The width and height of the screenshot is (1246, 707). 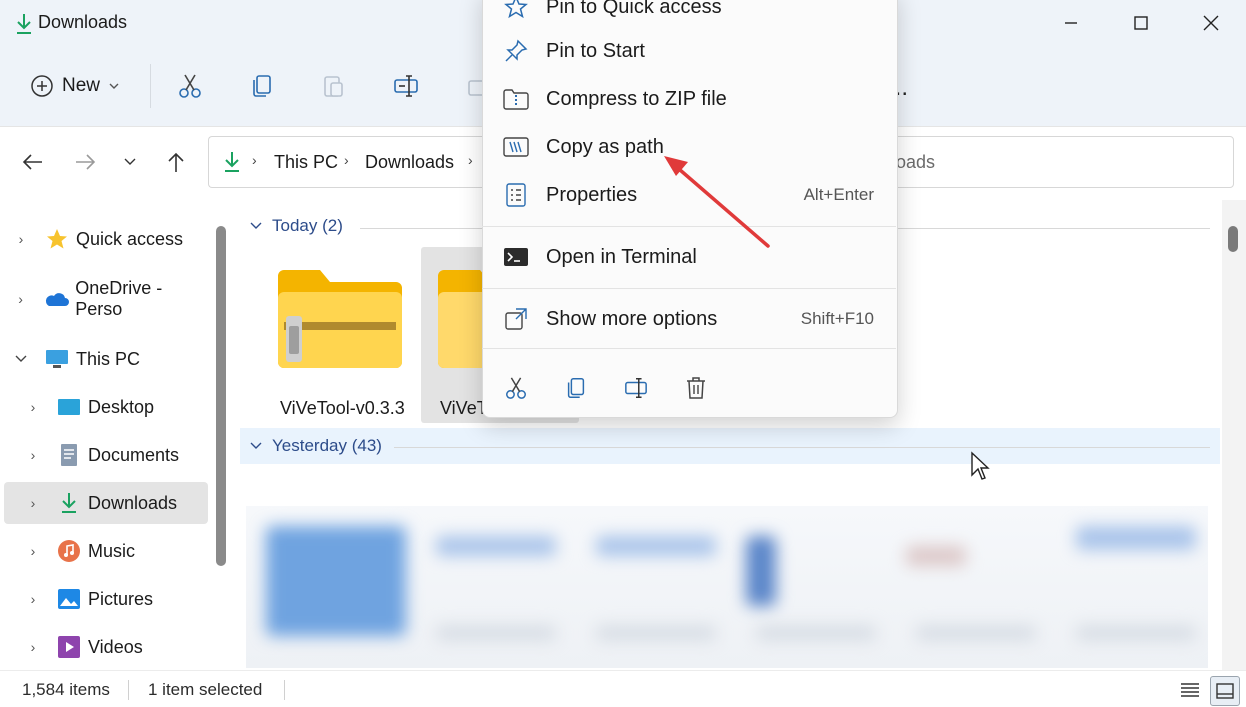 I want to click on arrow-left-icon, so click(x=32, y=162).